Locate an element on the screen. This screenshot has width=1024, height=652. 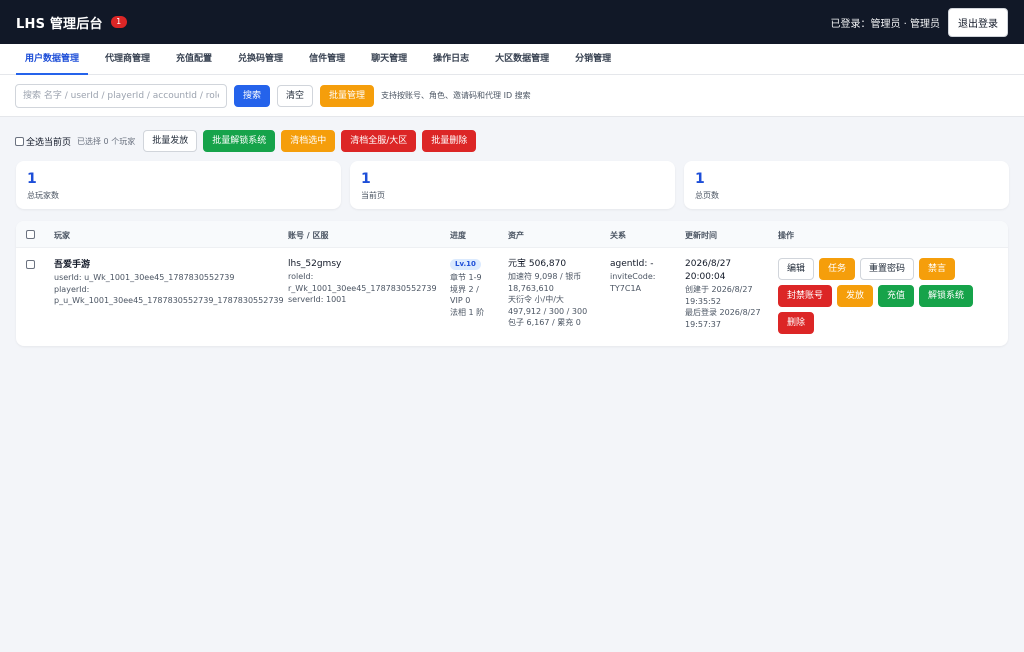
column-header: 进度 is located at coordinates (458, 235).